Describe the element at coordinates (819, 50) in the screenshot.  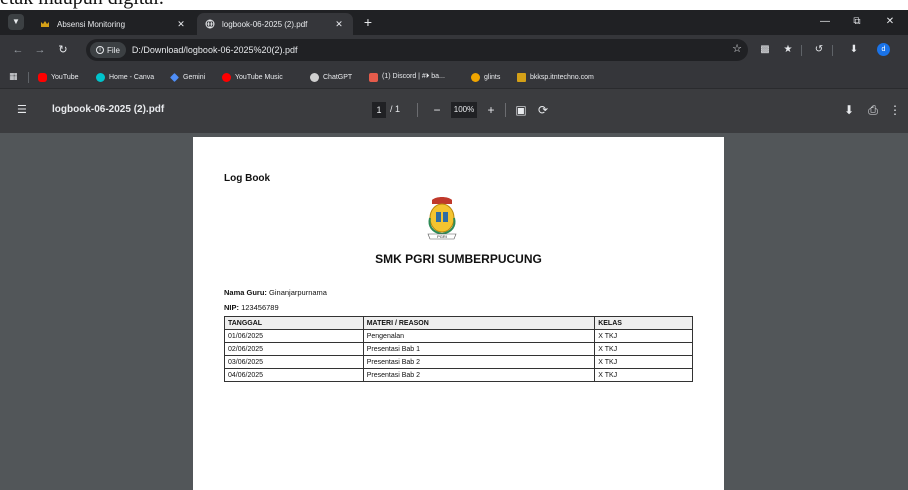
I see `history-icon: ↺` at that location.